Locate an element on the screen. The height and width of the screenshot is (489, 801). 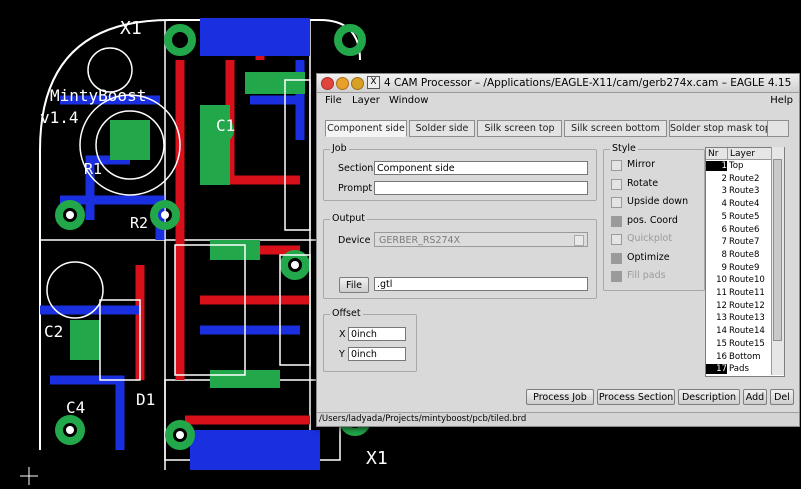
layer-name: Route6 is located at coordinates (744, 229).